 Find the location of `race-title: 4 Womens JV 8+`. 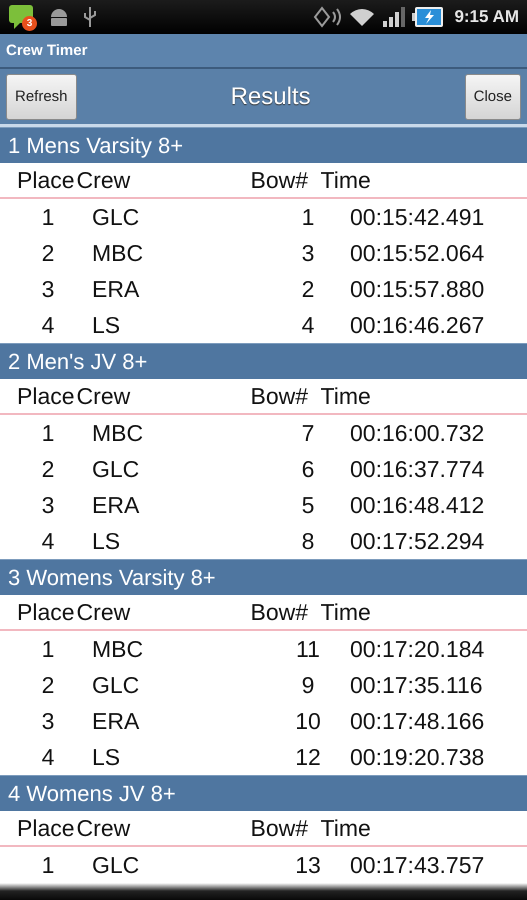

race-title: 4 Womens JV 8+ is located at coordinates (92, 793).